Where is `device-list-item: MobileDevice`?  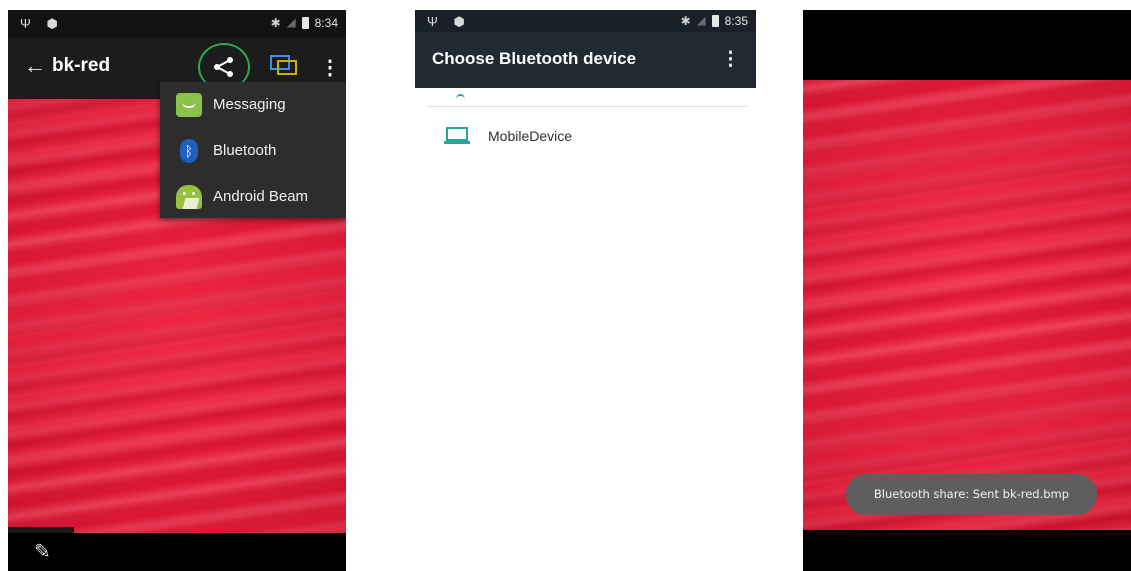
device-list-item: MobileDevice is located at coordinates (585, 135).